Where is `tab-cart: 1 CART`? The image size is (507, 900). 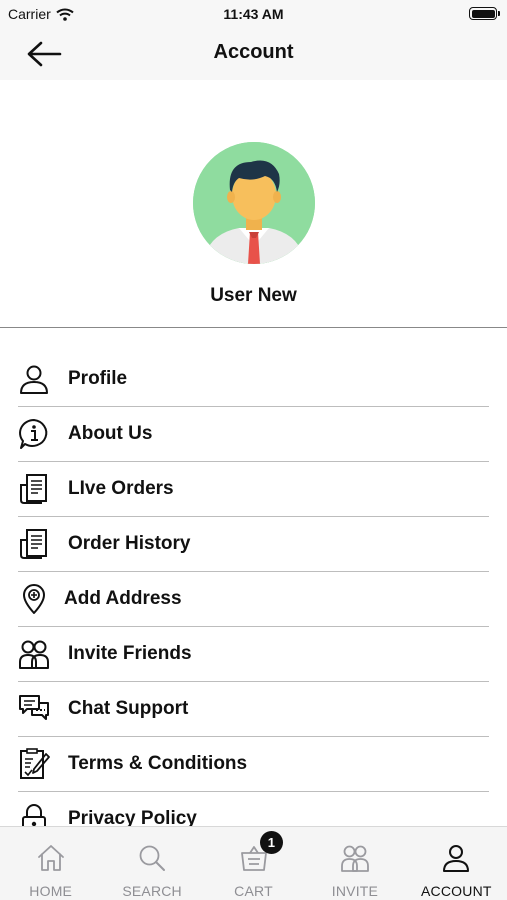 tab-cart: 1 CART is located at coordinates (253, 863).